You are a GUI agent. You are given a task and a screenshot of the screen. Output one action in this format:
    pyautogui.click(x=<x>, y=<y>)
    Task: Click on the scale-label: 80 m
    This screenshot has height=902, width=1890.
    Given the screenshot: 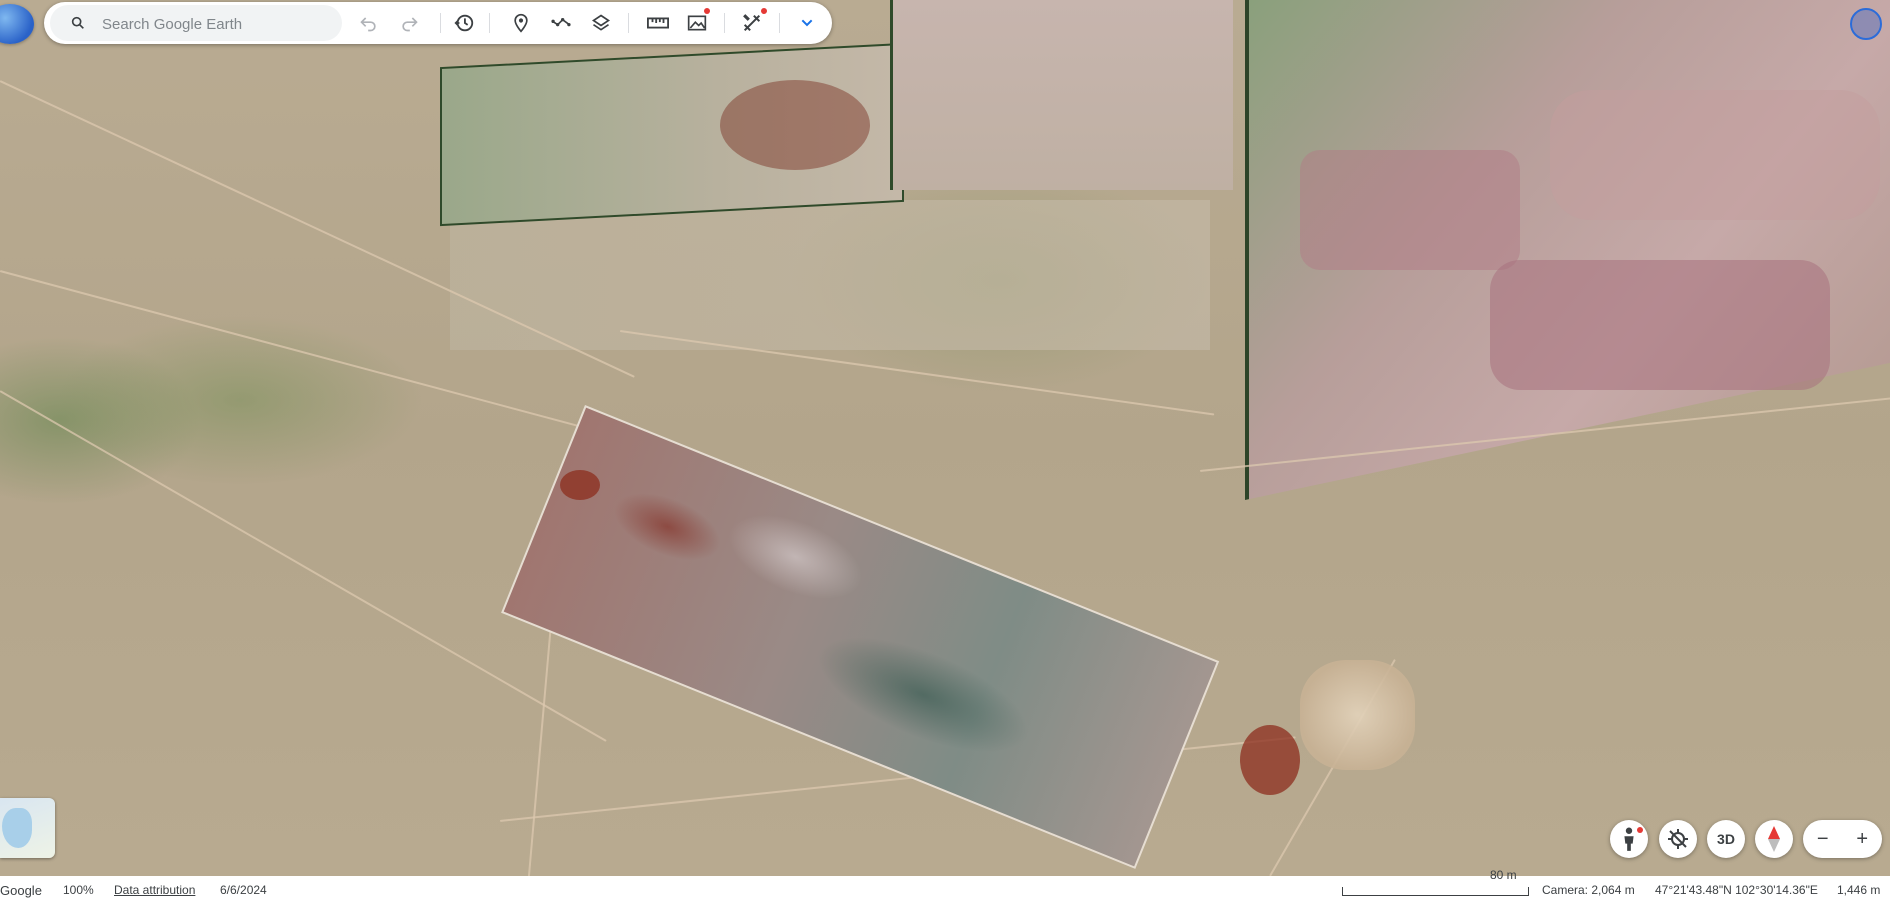 What is the action you would take?
    pyautogui.click(x=1503, y=875)
    